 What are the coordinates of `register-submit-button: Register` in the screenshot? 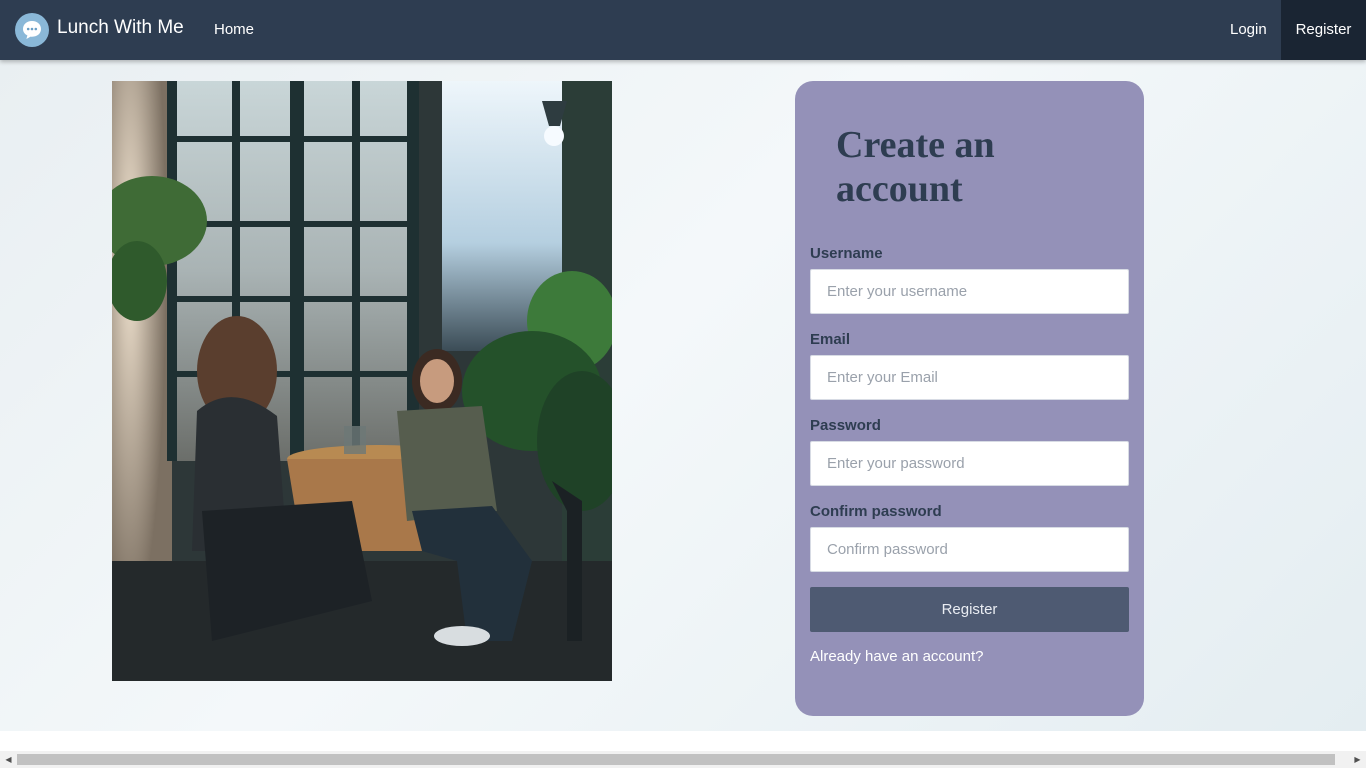 It's located at (969, 609).